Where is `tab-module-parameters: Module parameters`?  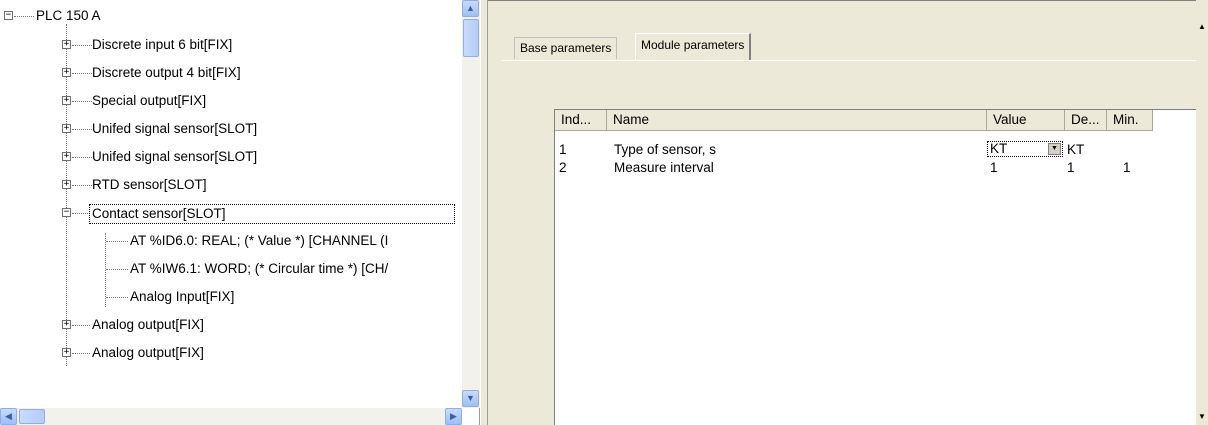 tab-module-parameters: Module parameters is located at coordinates (693, 46).